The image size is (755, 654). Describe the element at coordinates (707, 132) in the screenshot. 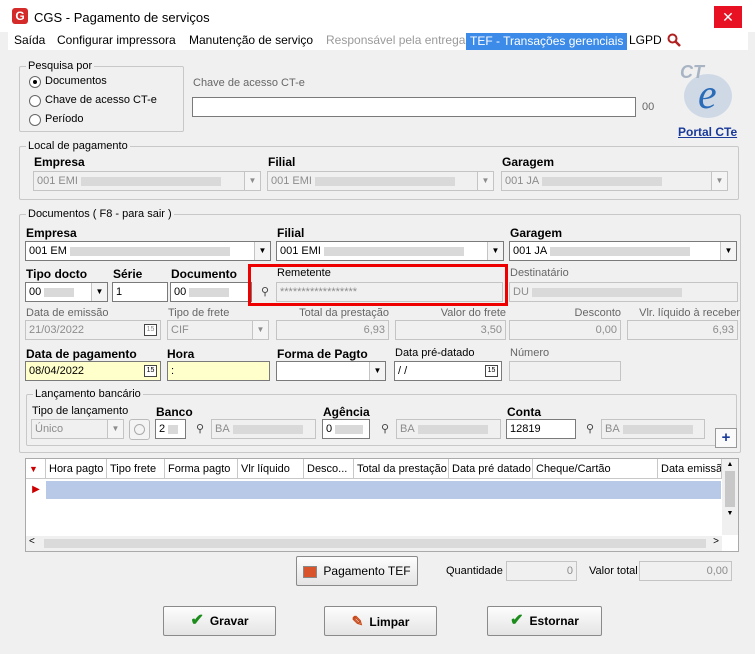

I see `portal-cte-link: Portal CTe` at that location.